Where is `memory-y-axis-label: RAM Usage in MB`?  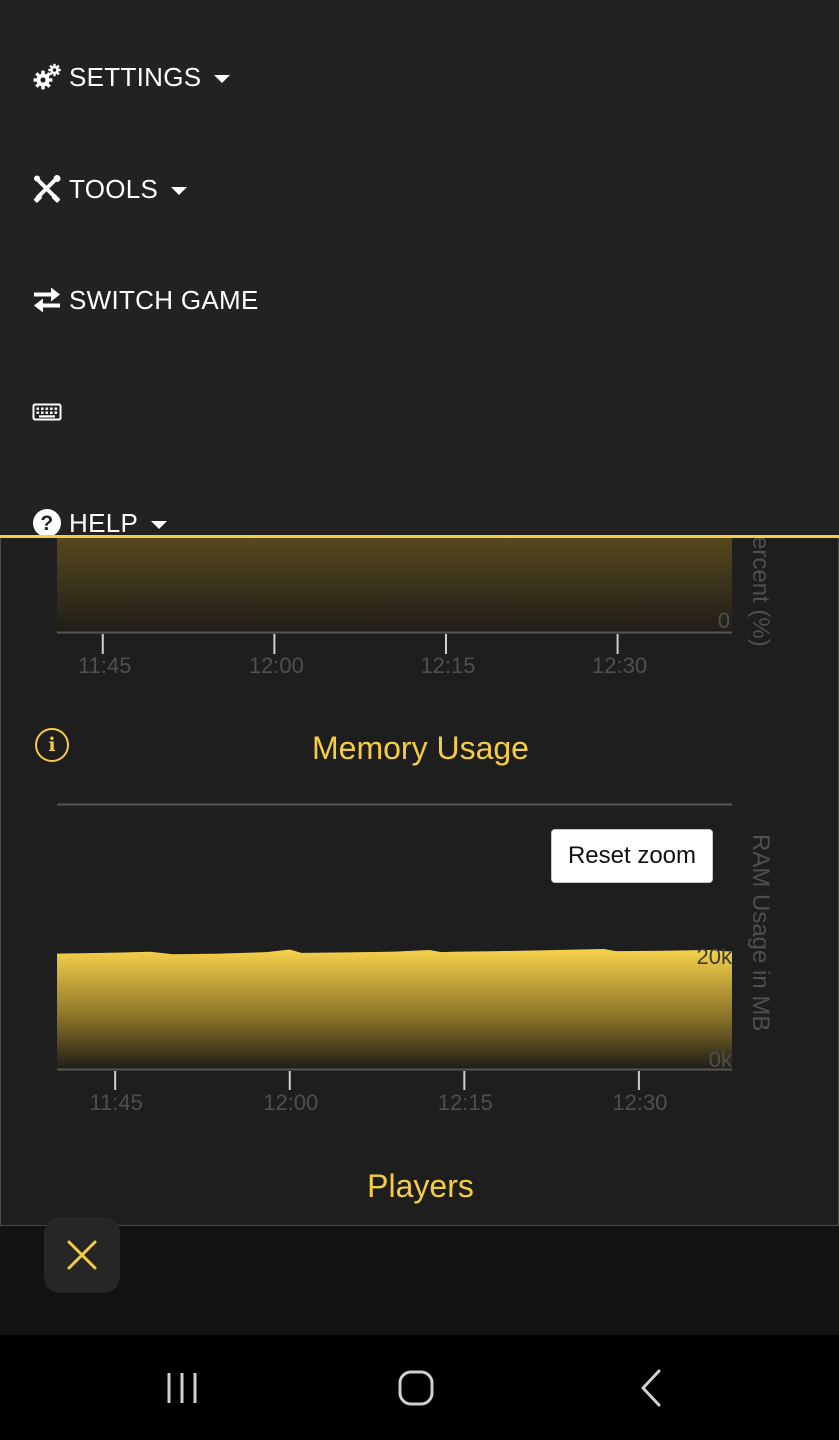 memory-y-axis-label: RAM Usage in MB is located at coordinates (760, 932).